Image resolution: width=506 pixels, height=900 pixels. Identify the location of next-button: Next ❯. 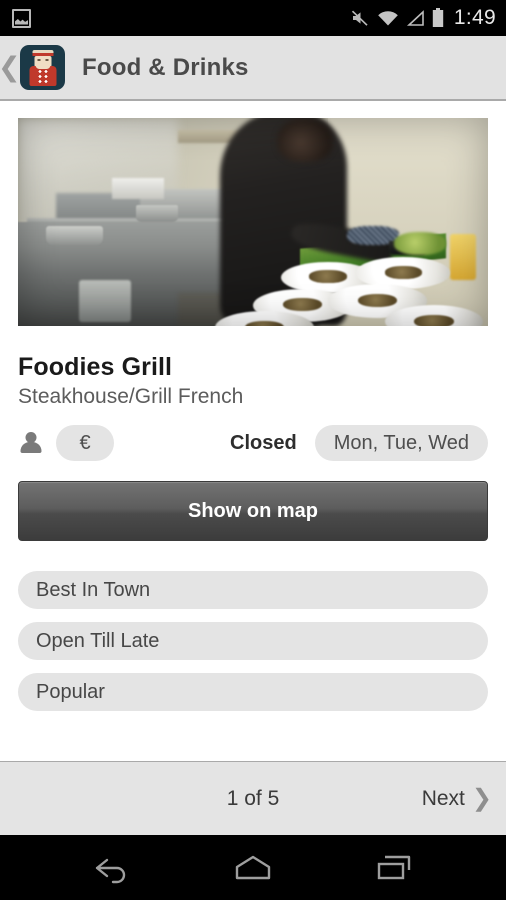
(456, 798).